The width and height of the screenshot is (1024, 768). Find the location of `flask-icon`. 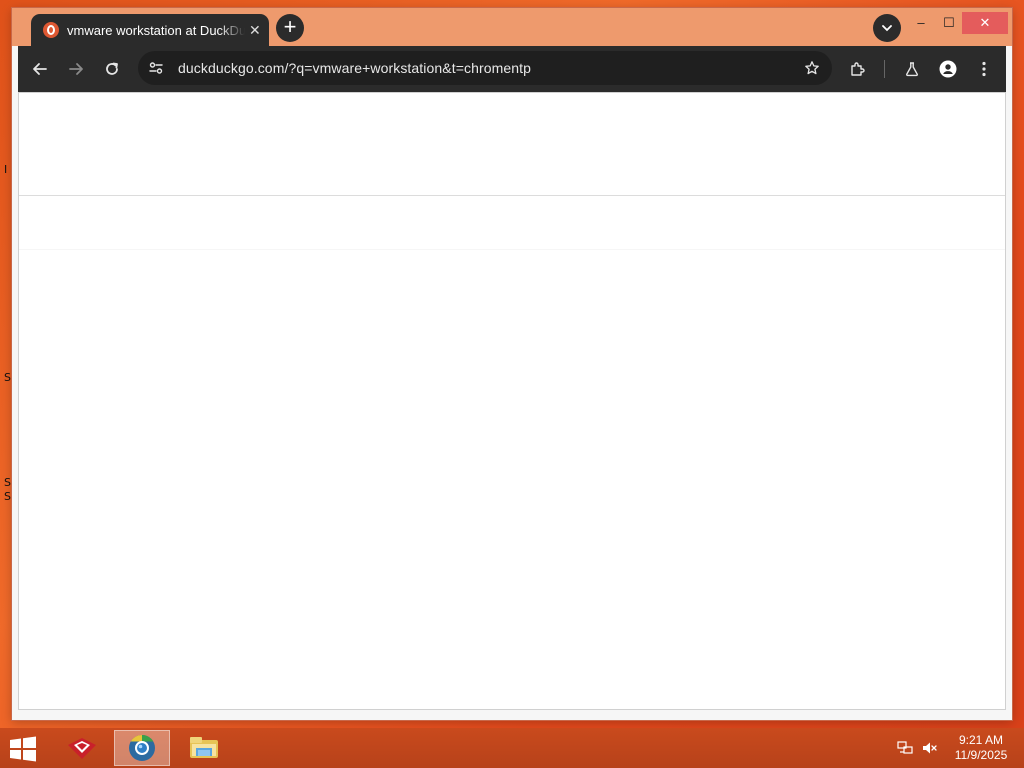

flask-icon is located at coordinates (912, 69).